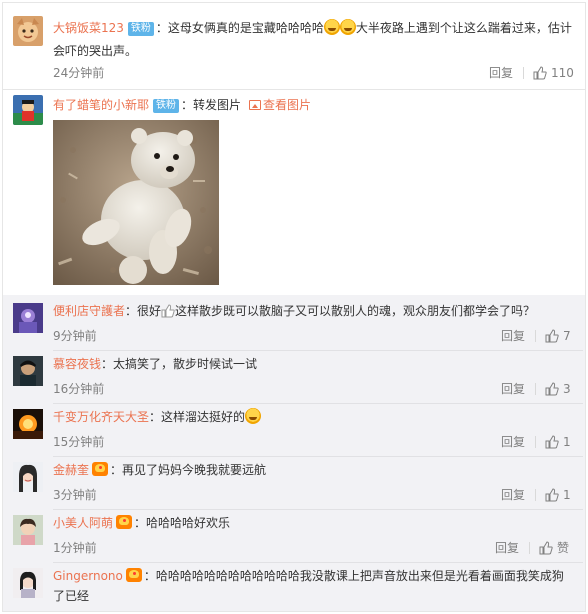  What do you see at coordinates (211, 105) in the screenshot?
I see `comment-body: ：转发图片` at bounding box center [211, 105].